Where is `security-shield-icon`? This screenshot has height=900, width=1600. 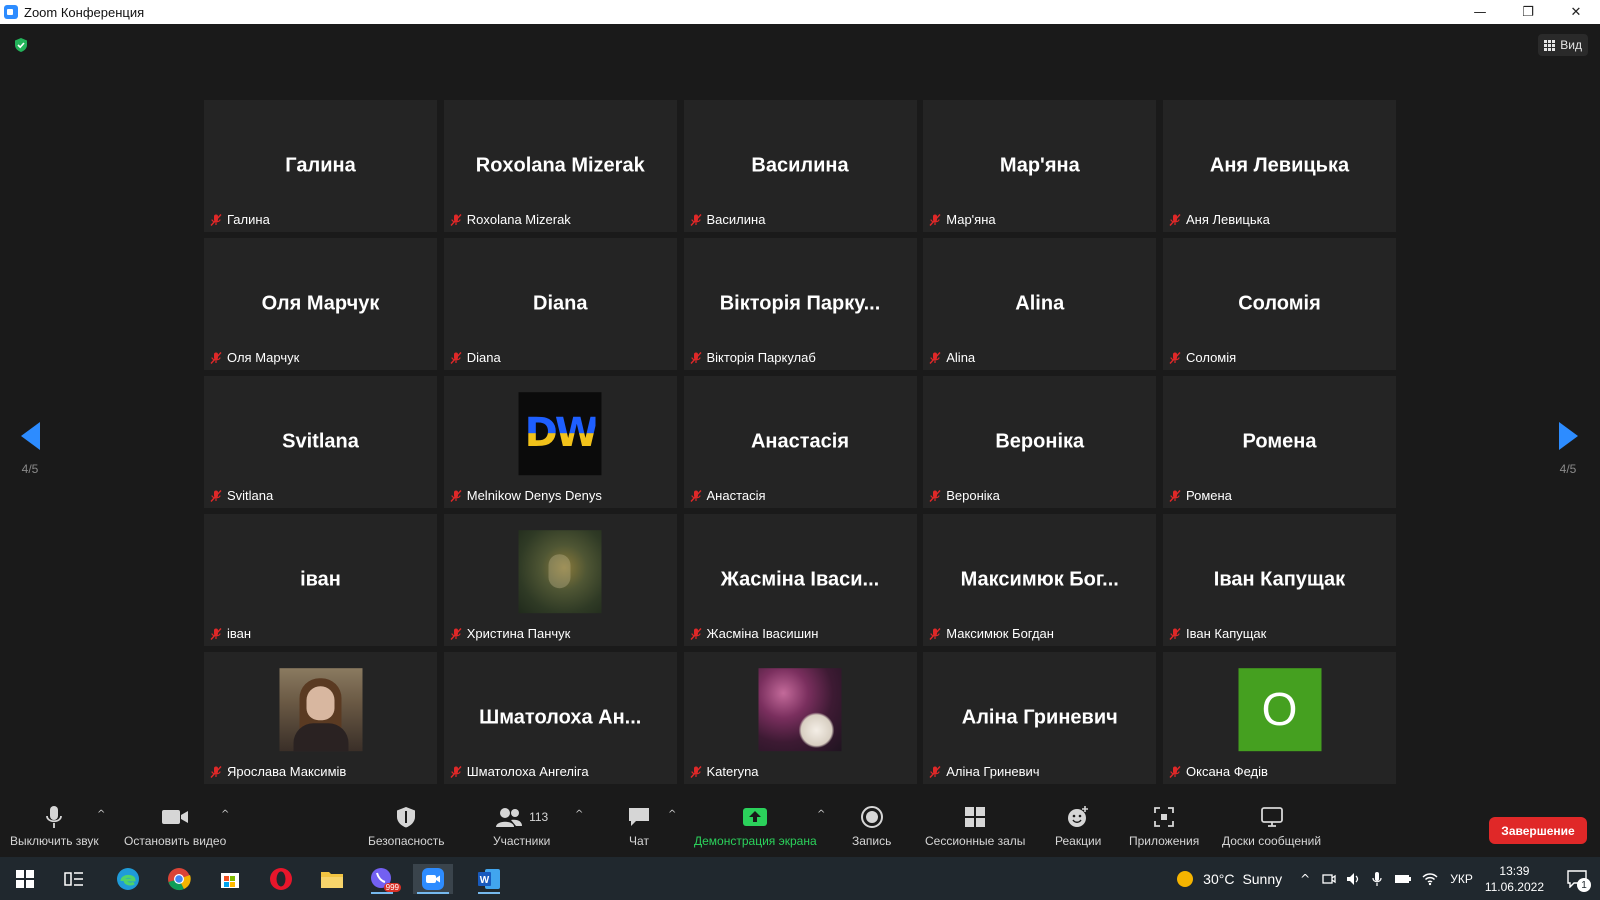 security-shield-icon is located at coordinates (21, 45).